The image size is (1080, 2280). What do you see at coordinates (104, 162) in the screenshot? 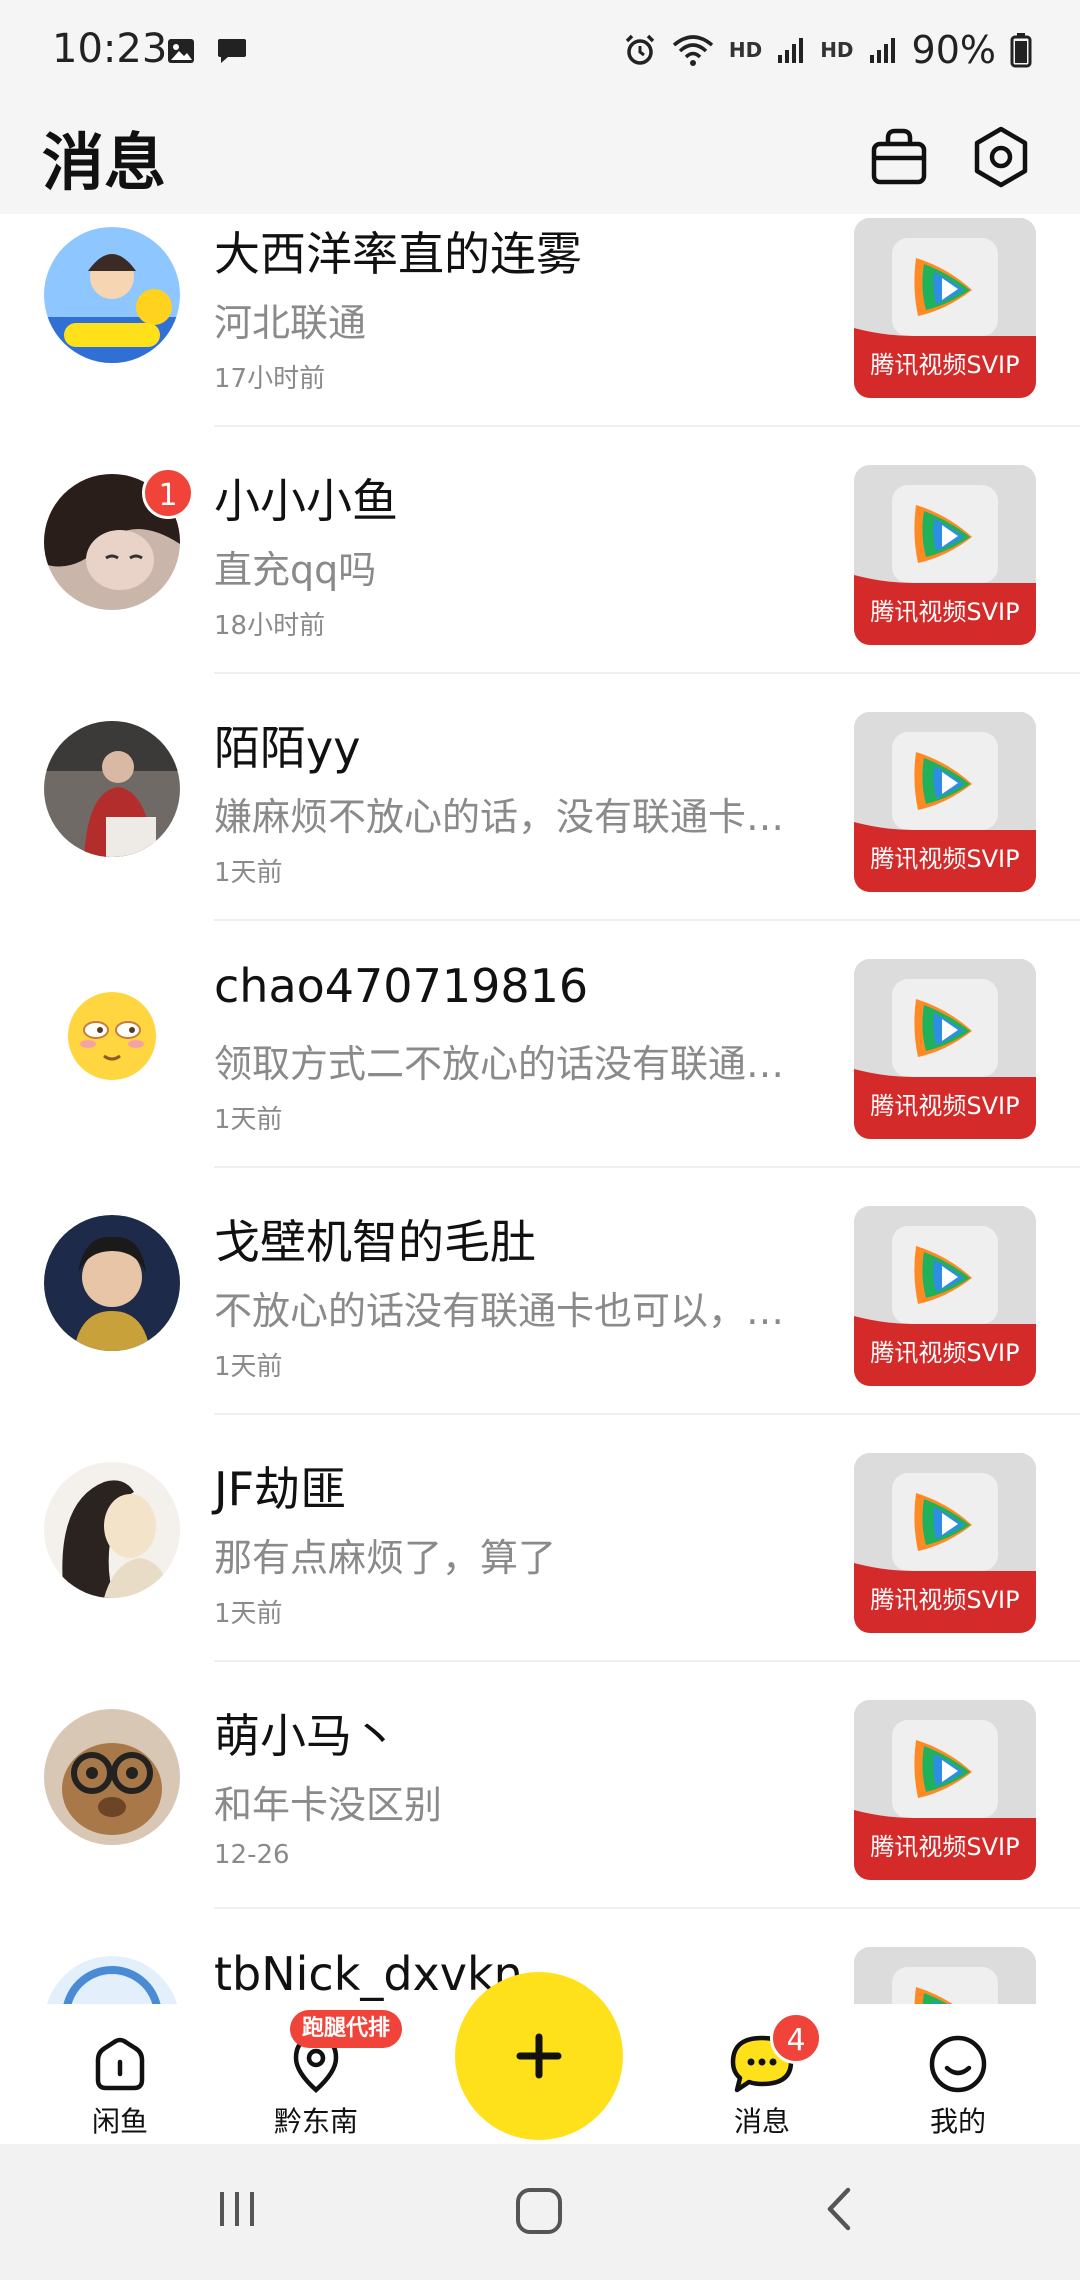
I see `page-title: 消息` at bounding box center [104, 162].